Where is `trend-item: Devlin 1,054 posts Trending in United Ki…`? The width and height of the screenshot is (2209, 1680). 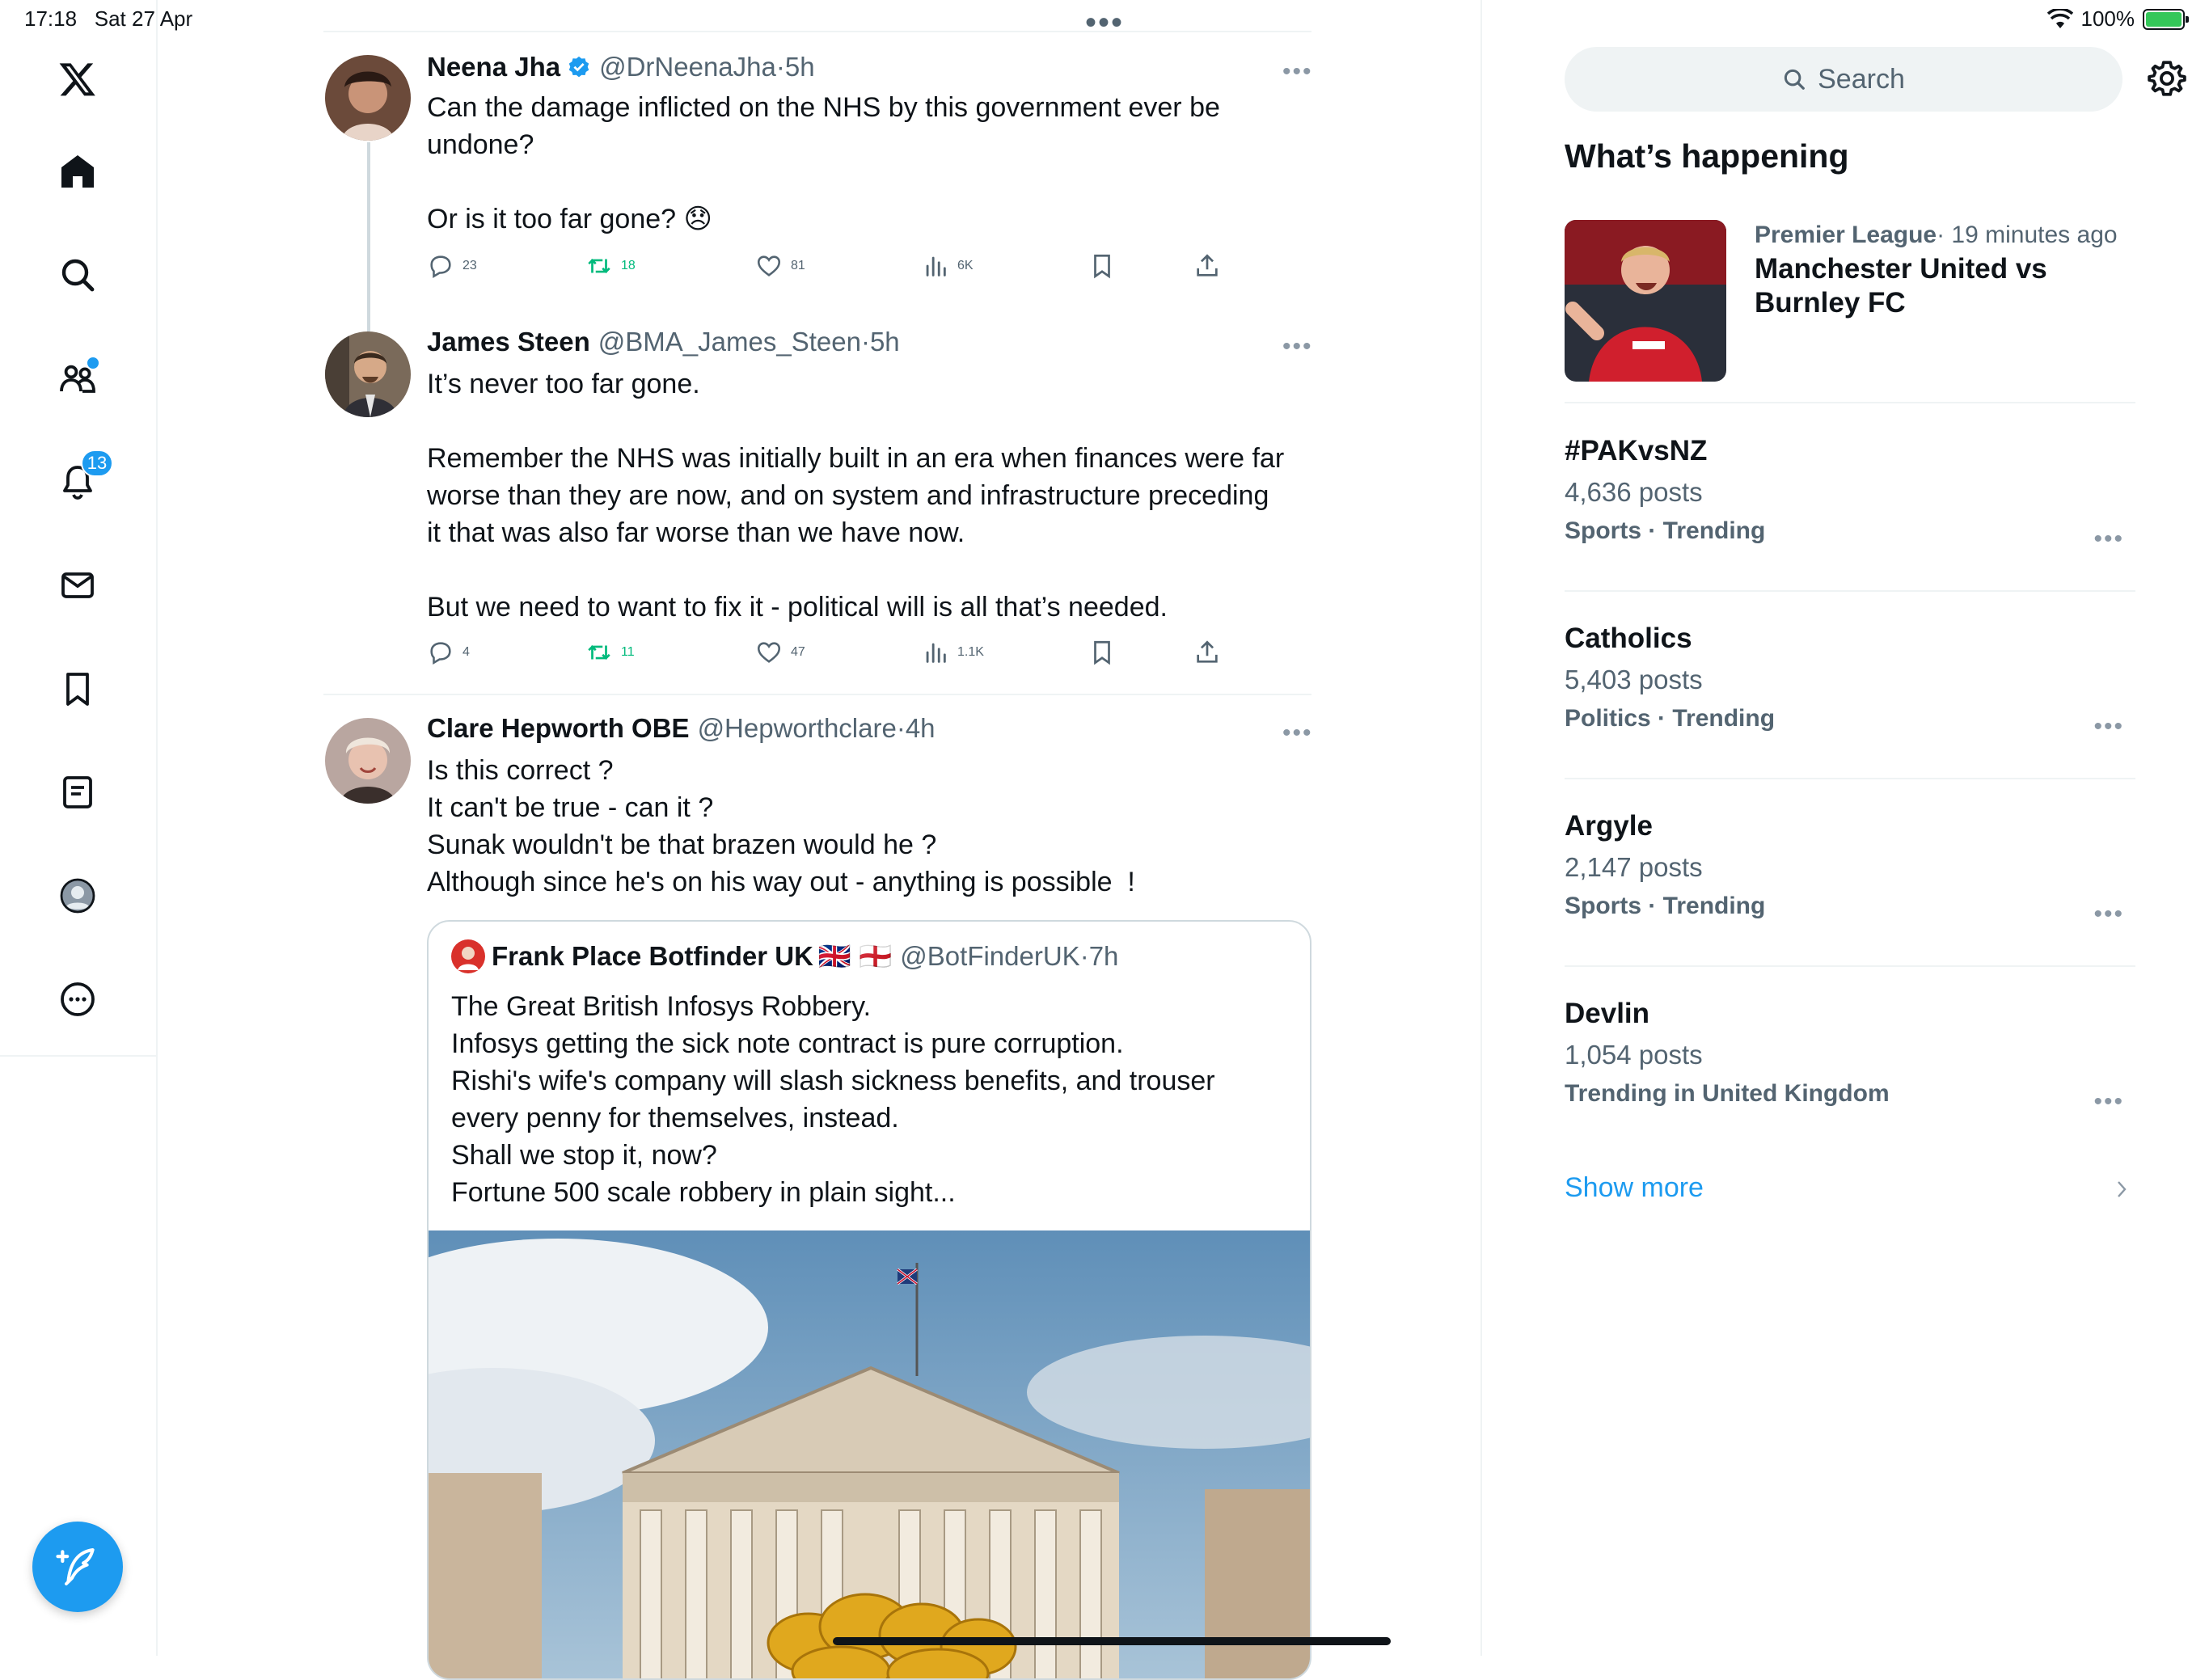
trend-item: Devlin 1,054 posts Trending in United Ki… is located at coordinates (1850, 1057).